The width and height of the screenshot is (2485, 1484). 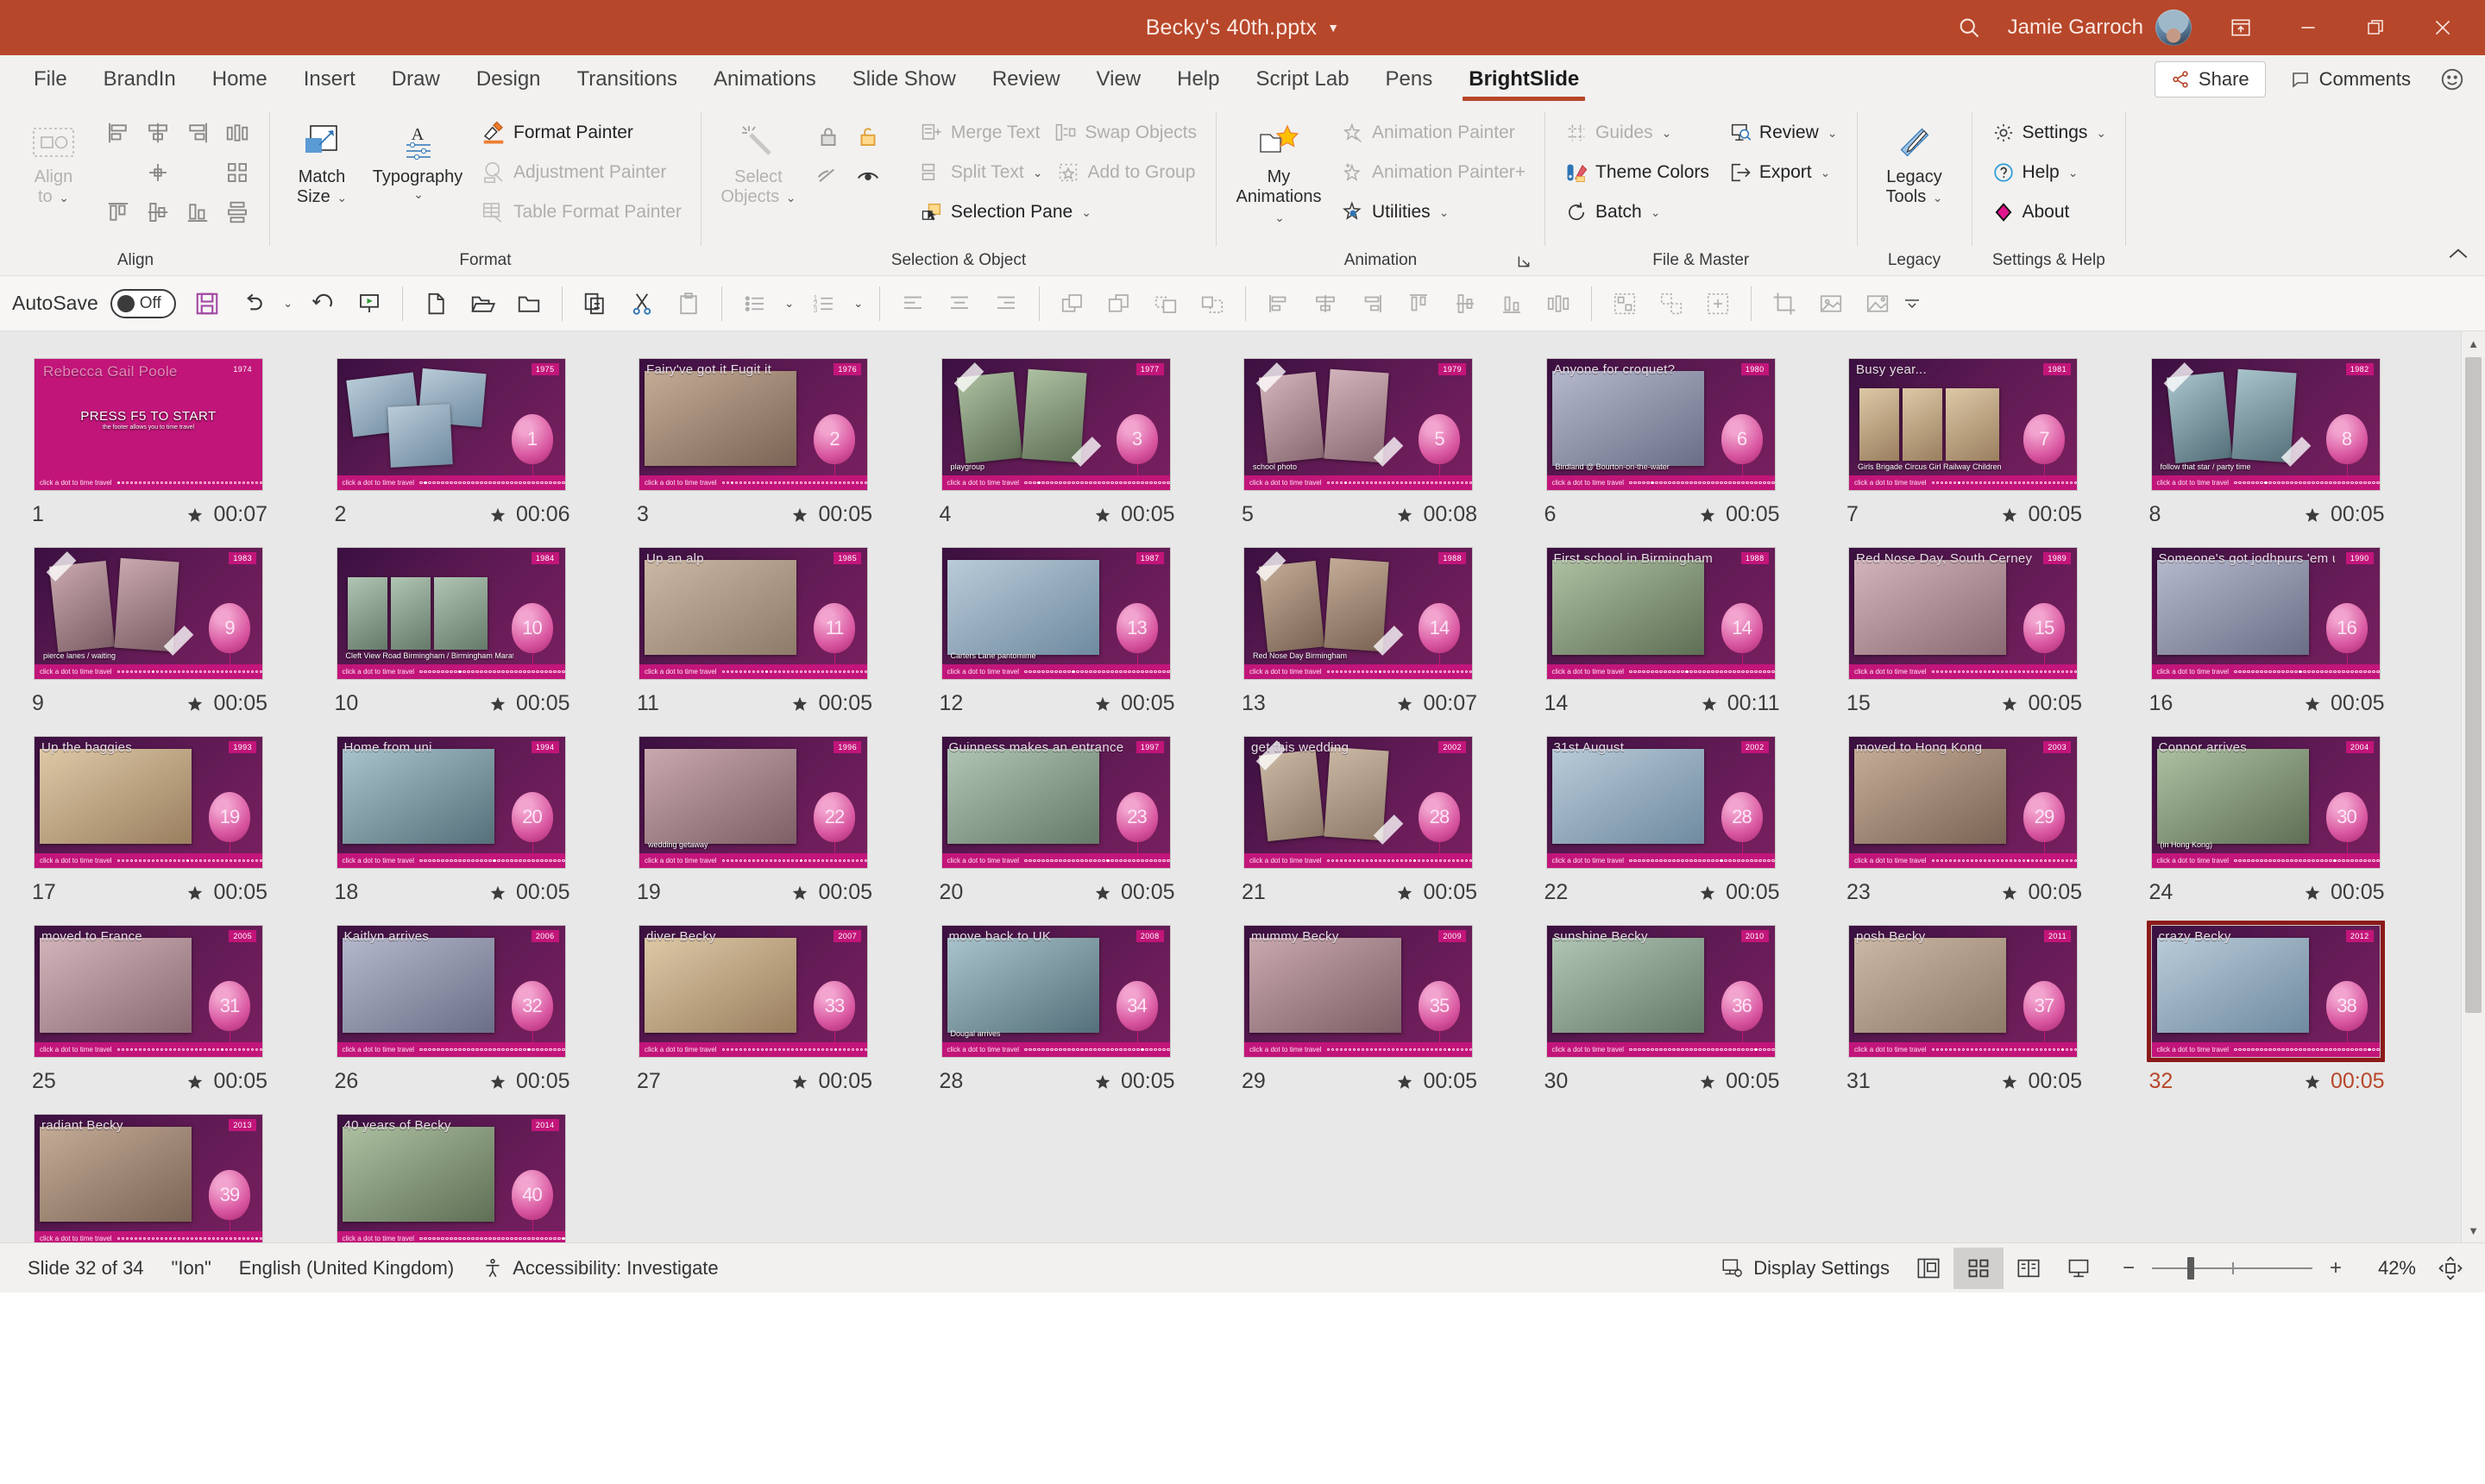 What do you see at coordinates (600, 1268) in the screenshot?
I see `accessibility-checker: Accessibility: Investigate` at bounding box center [600, 1268].